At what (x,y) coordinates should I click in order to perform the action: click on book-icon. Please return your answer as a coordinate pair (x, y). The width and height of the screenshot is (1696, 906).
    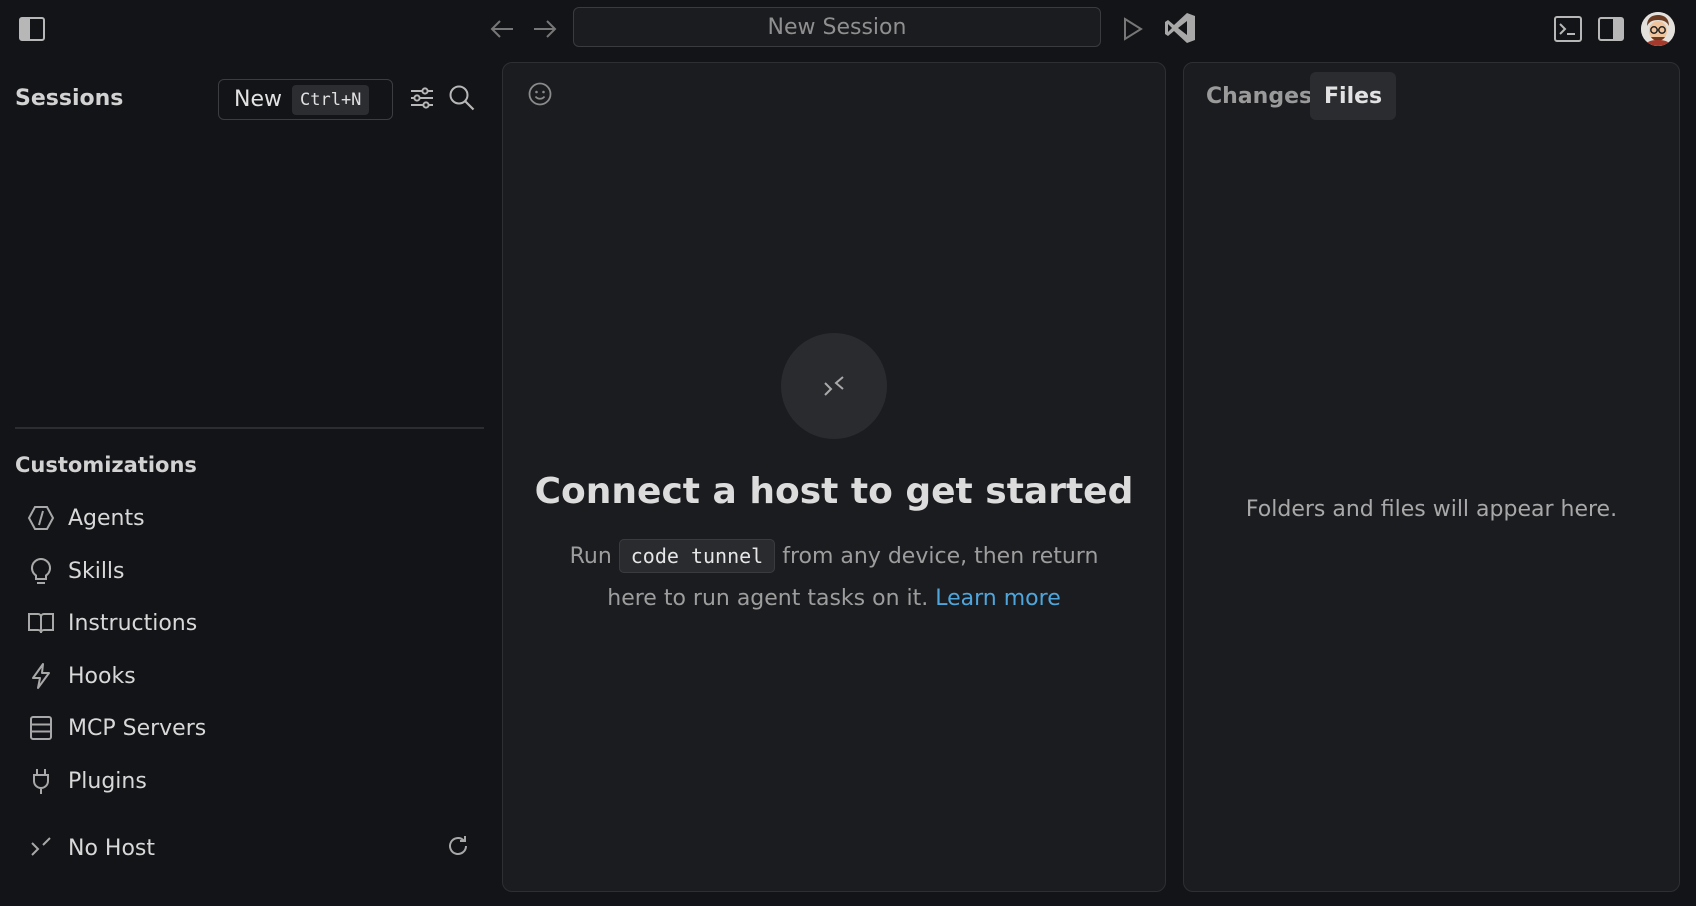
    Looking at the image, I should click on (41, 623).